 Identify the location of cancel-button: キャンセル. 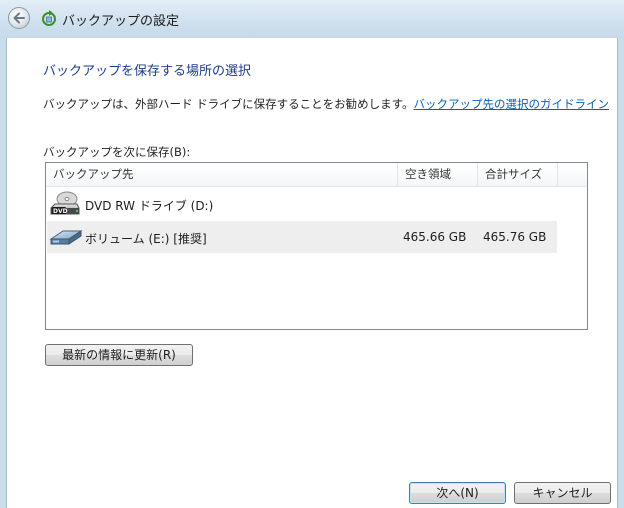
(562, 493).